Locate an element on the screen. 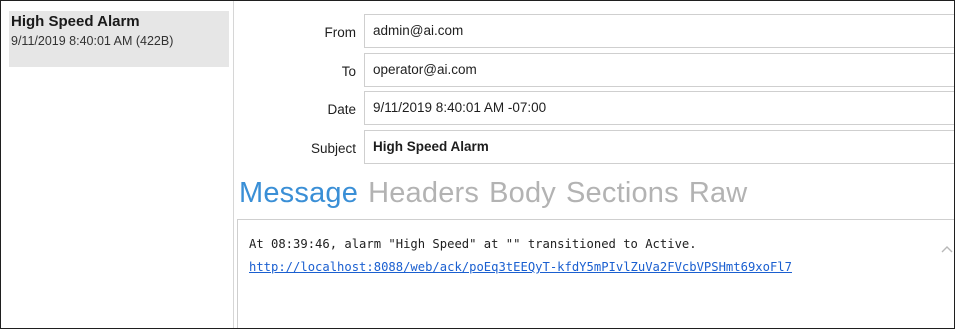  subject-field: High Speed Alarm is located at coordinates (659, 147).